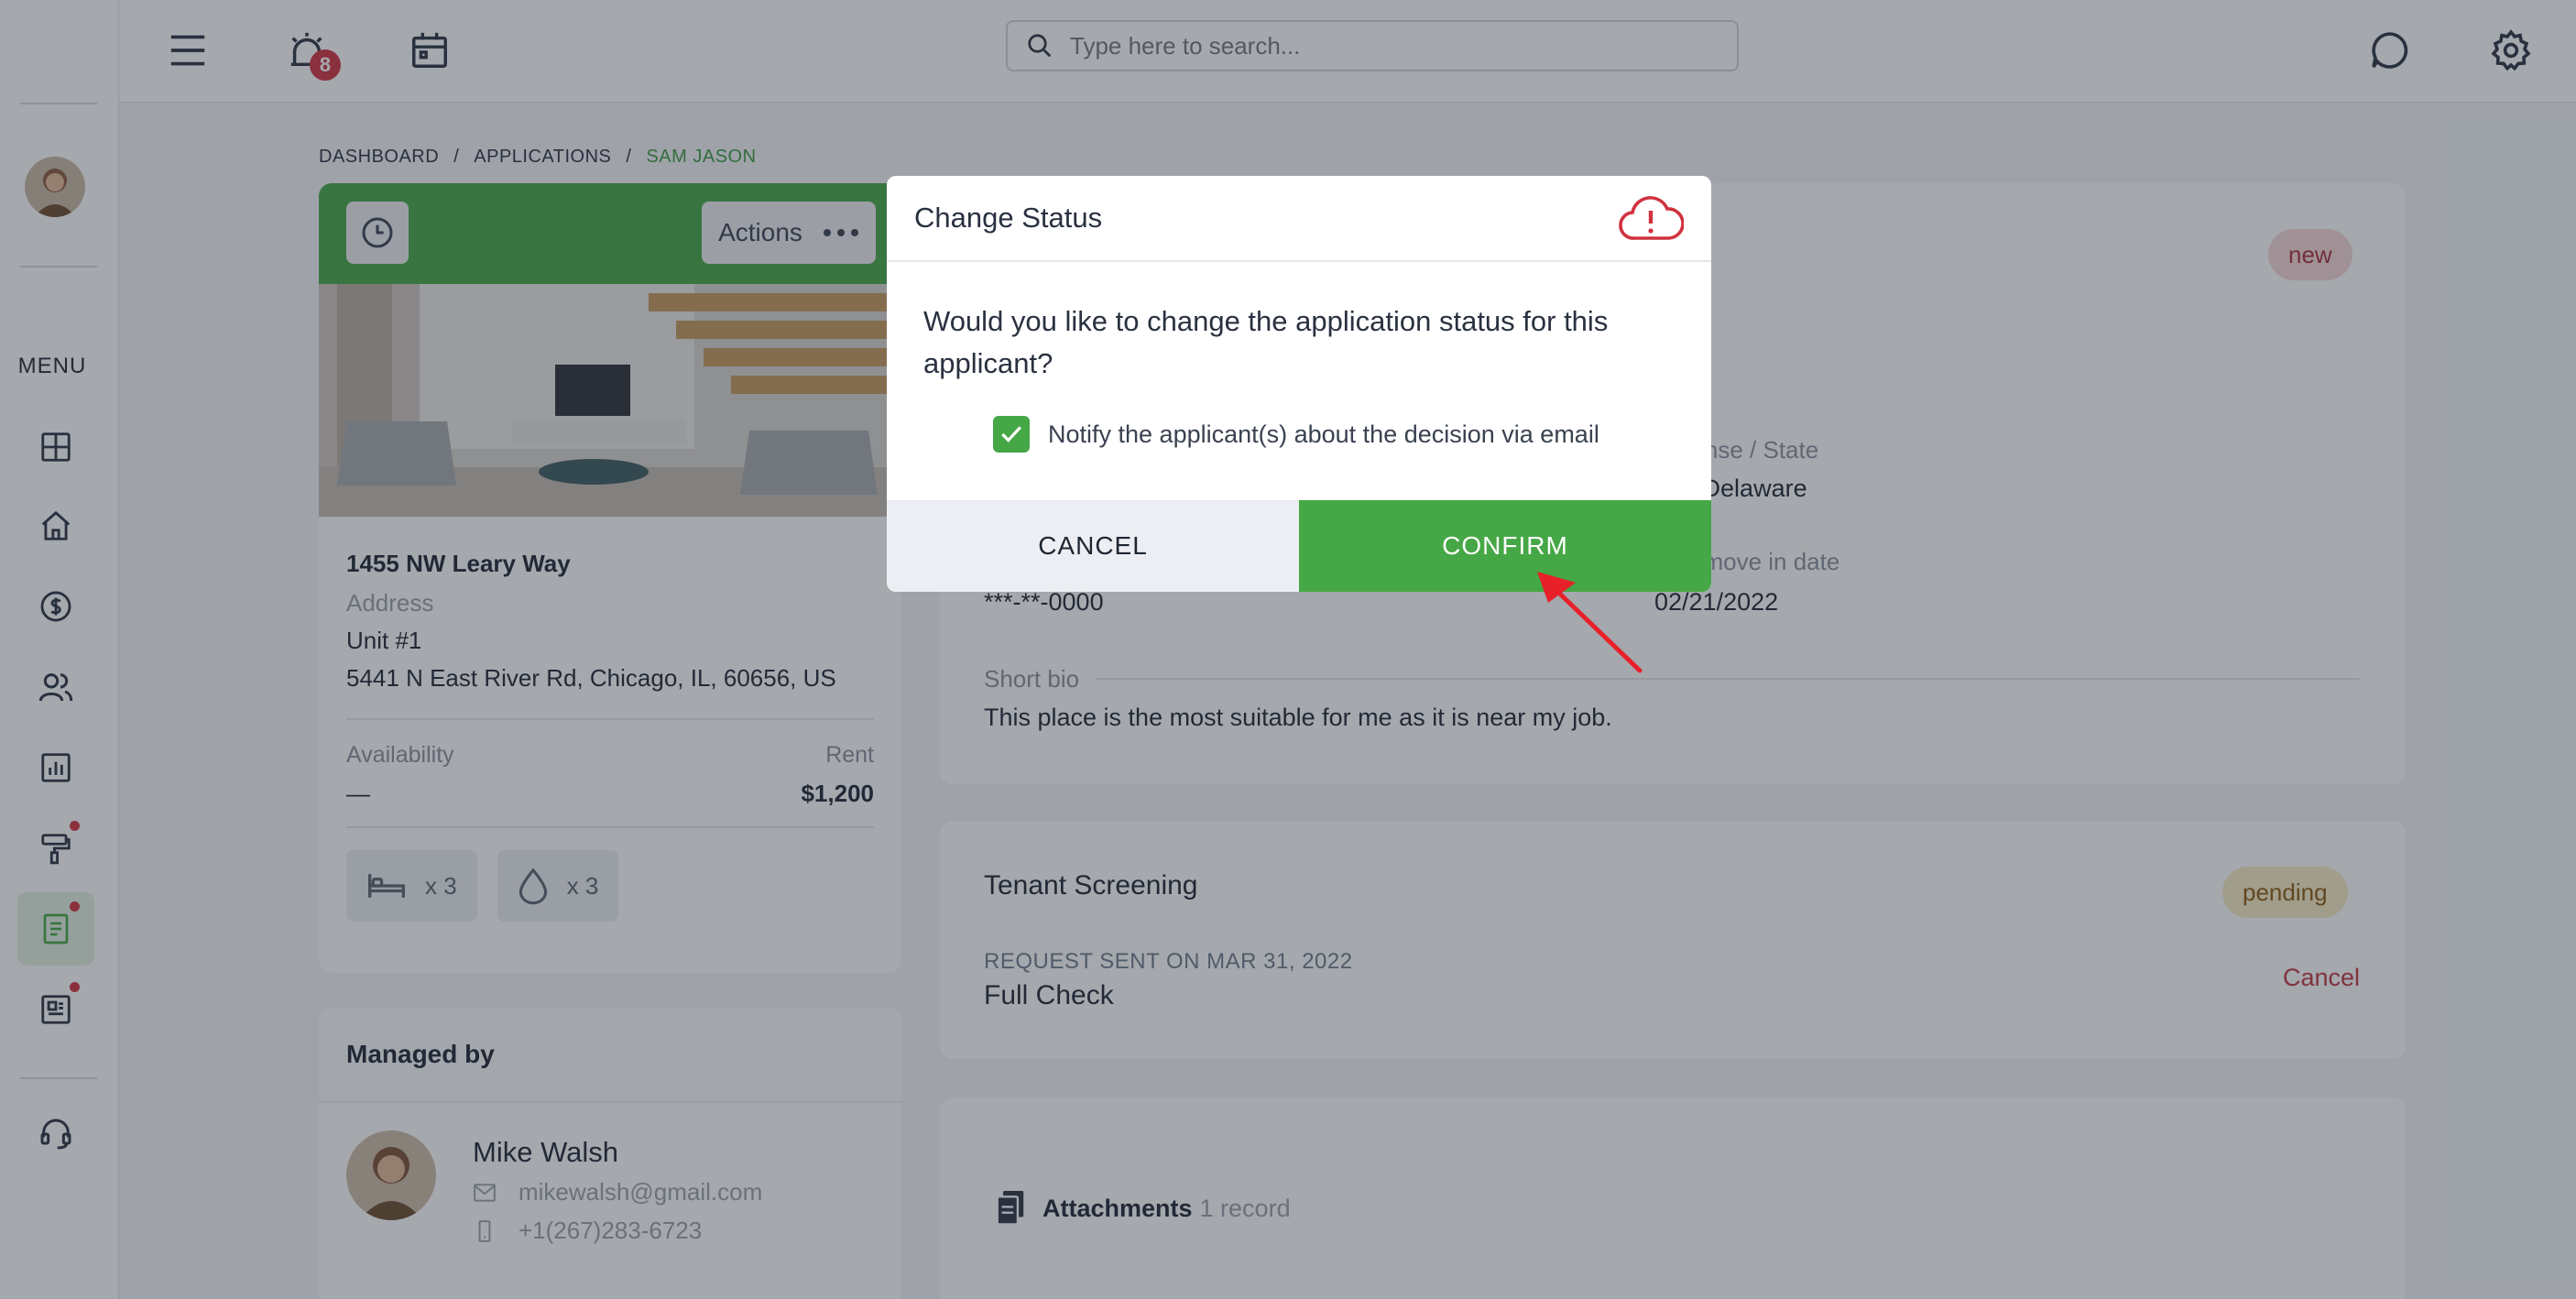  Describe the element at coordinates (1505, 546) in the screenshot. I see `confirm-button: CONFIRM` at that location.